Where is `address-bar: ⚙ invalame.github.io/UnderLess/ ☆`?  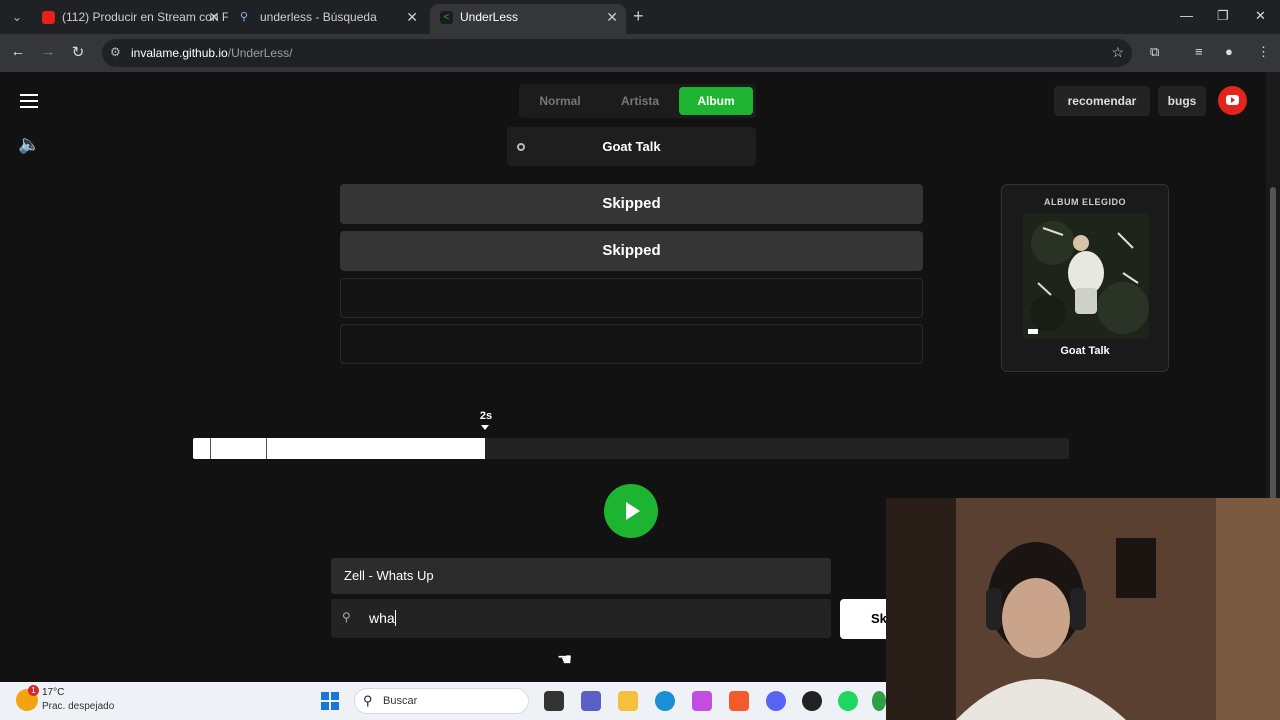
address-bar: ⚙ invalame.github.io/UnderLess/ ☆ is located at coordinates (617, 53).